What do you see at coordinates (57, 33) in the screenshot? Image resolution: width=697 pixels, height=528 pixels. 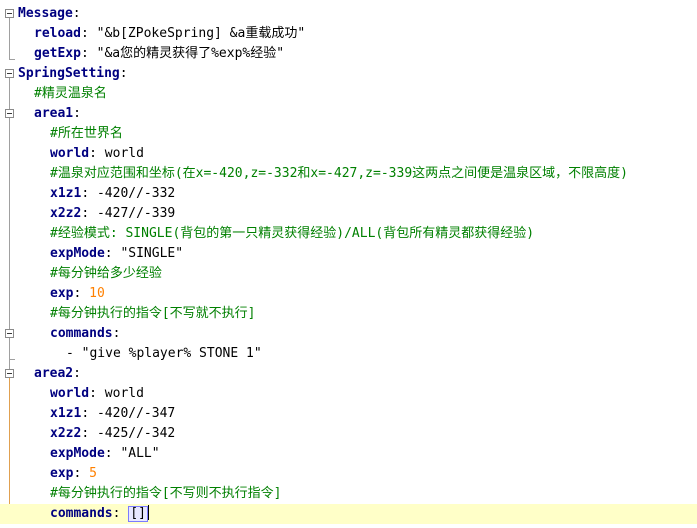 I see `yaml-key: reload` at bounding box center [57, 33].